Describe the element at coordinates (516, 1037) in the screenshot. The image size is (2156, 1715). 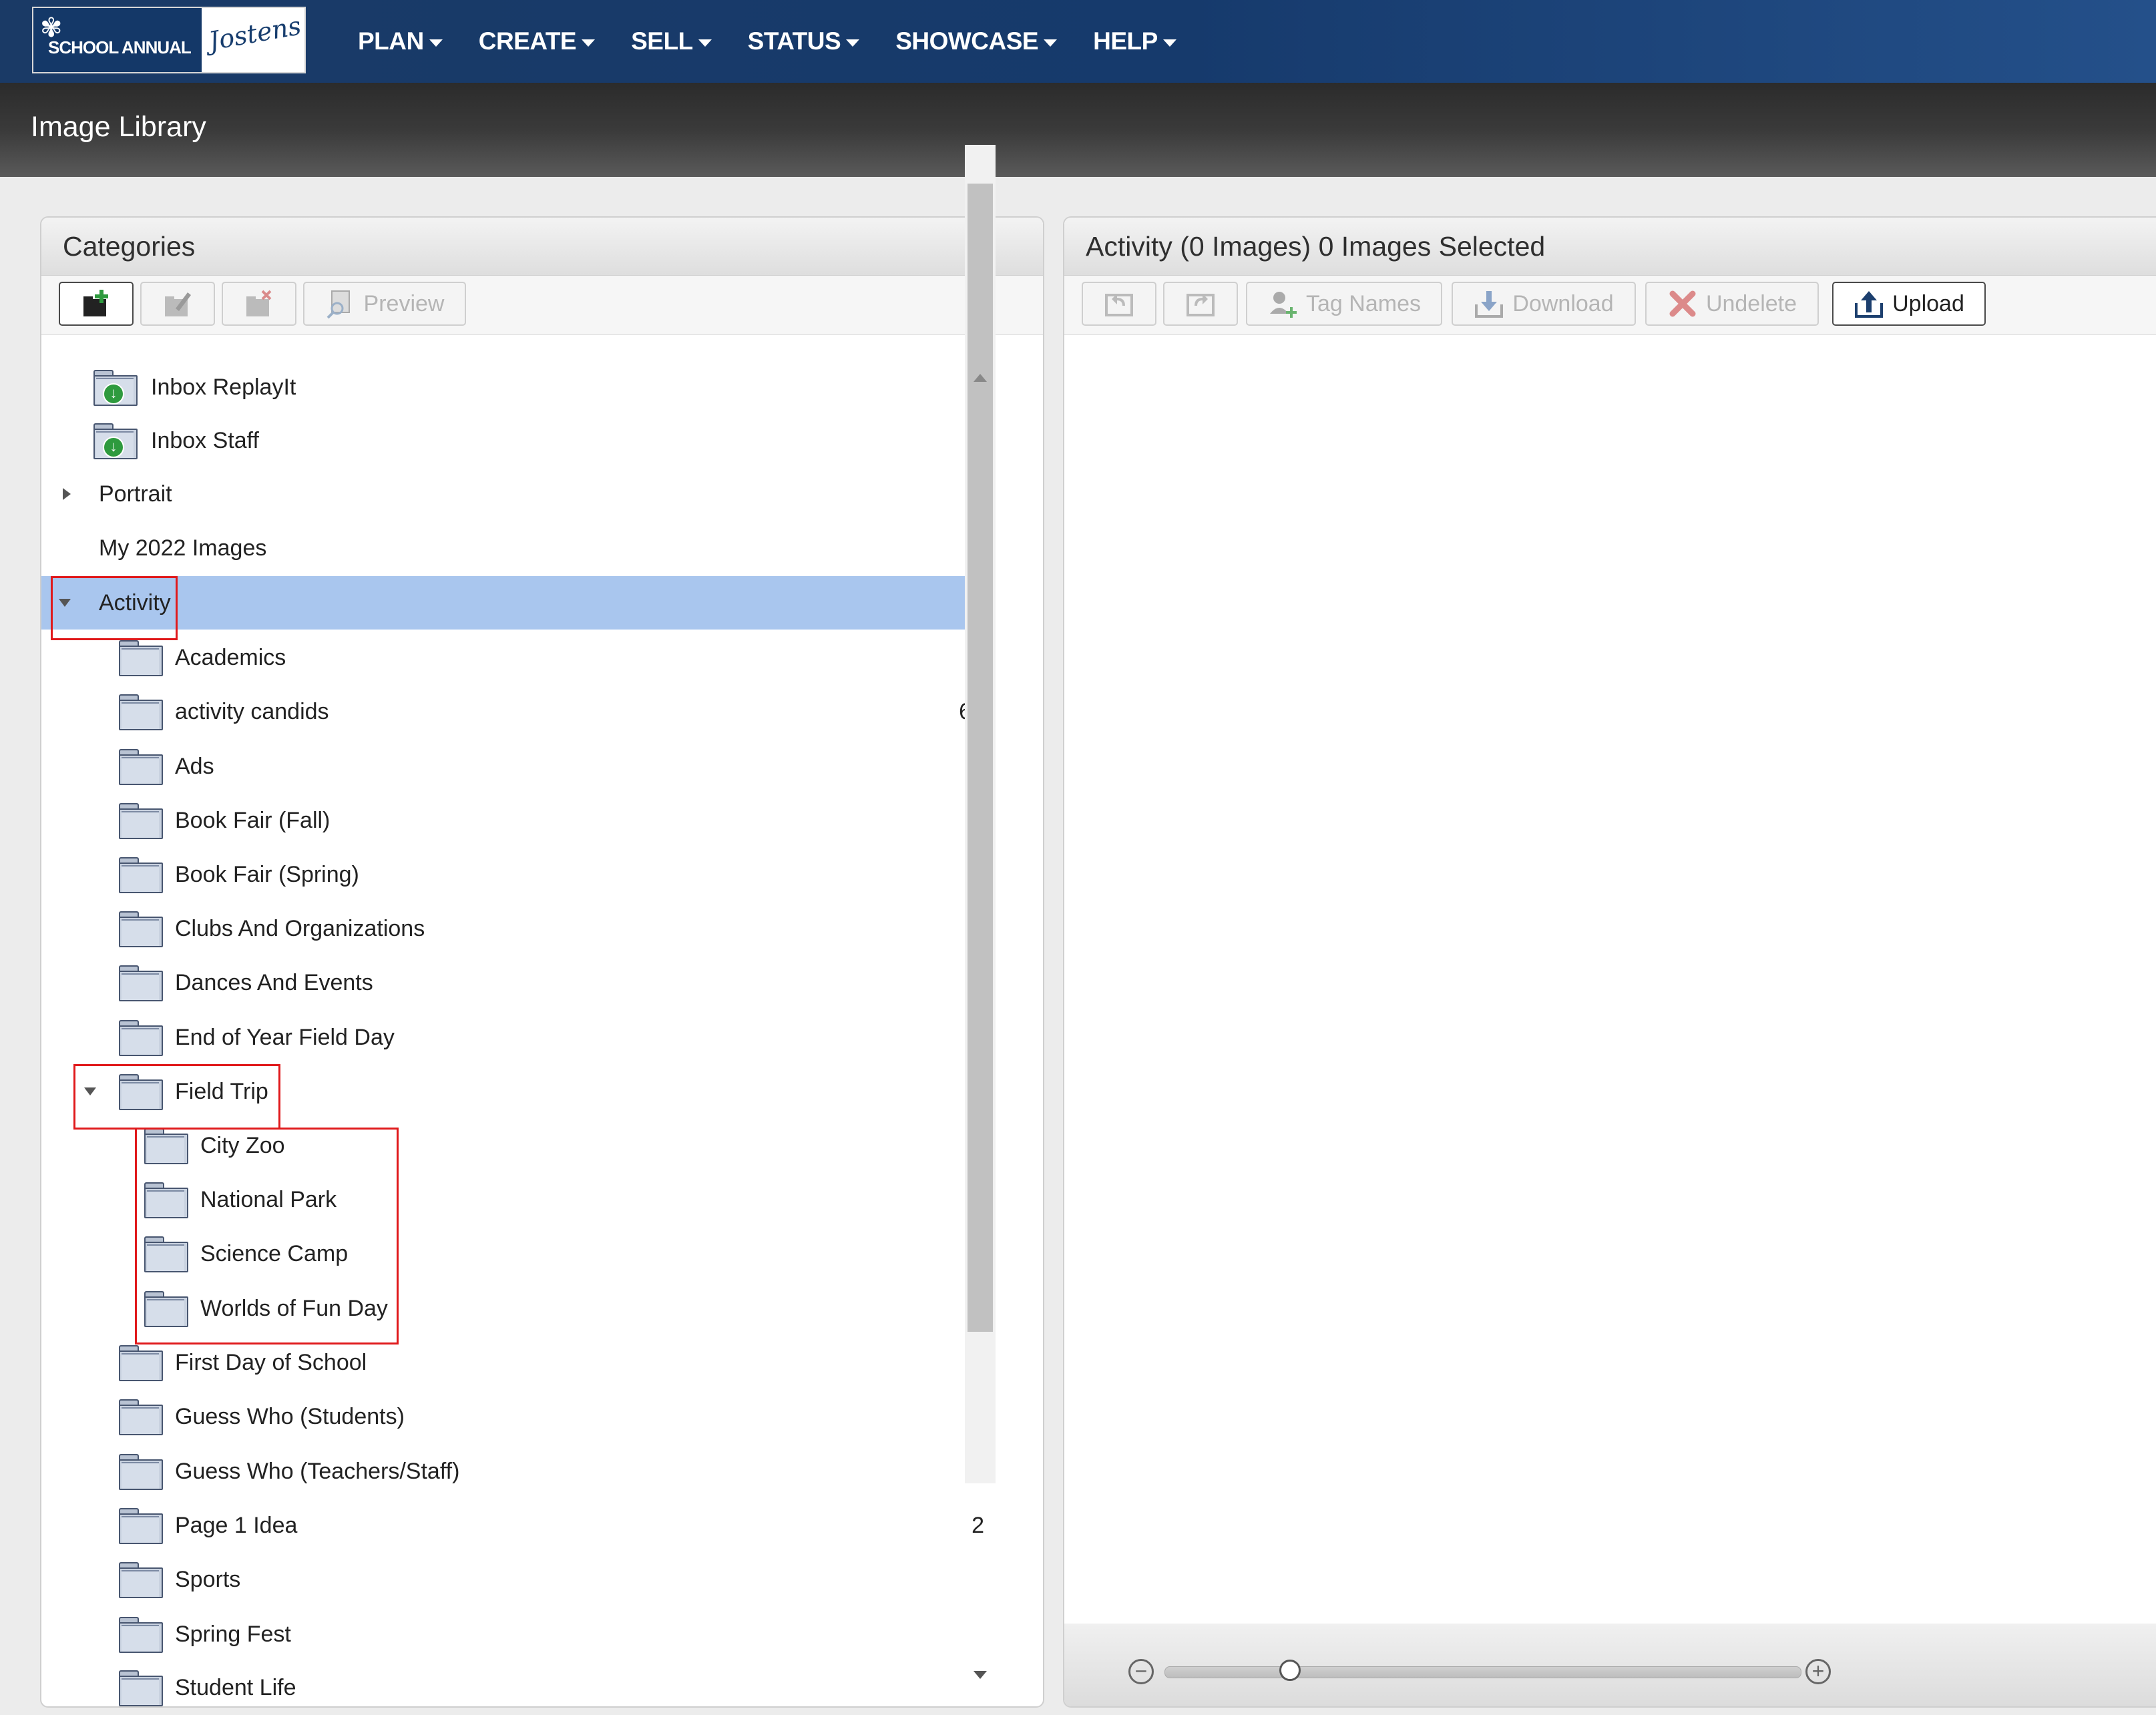
I see `tree-item-end-of-year-field-day: End of Year Field Day` at that location.